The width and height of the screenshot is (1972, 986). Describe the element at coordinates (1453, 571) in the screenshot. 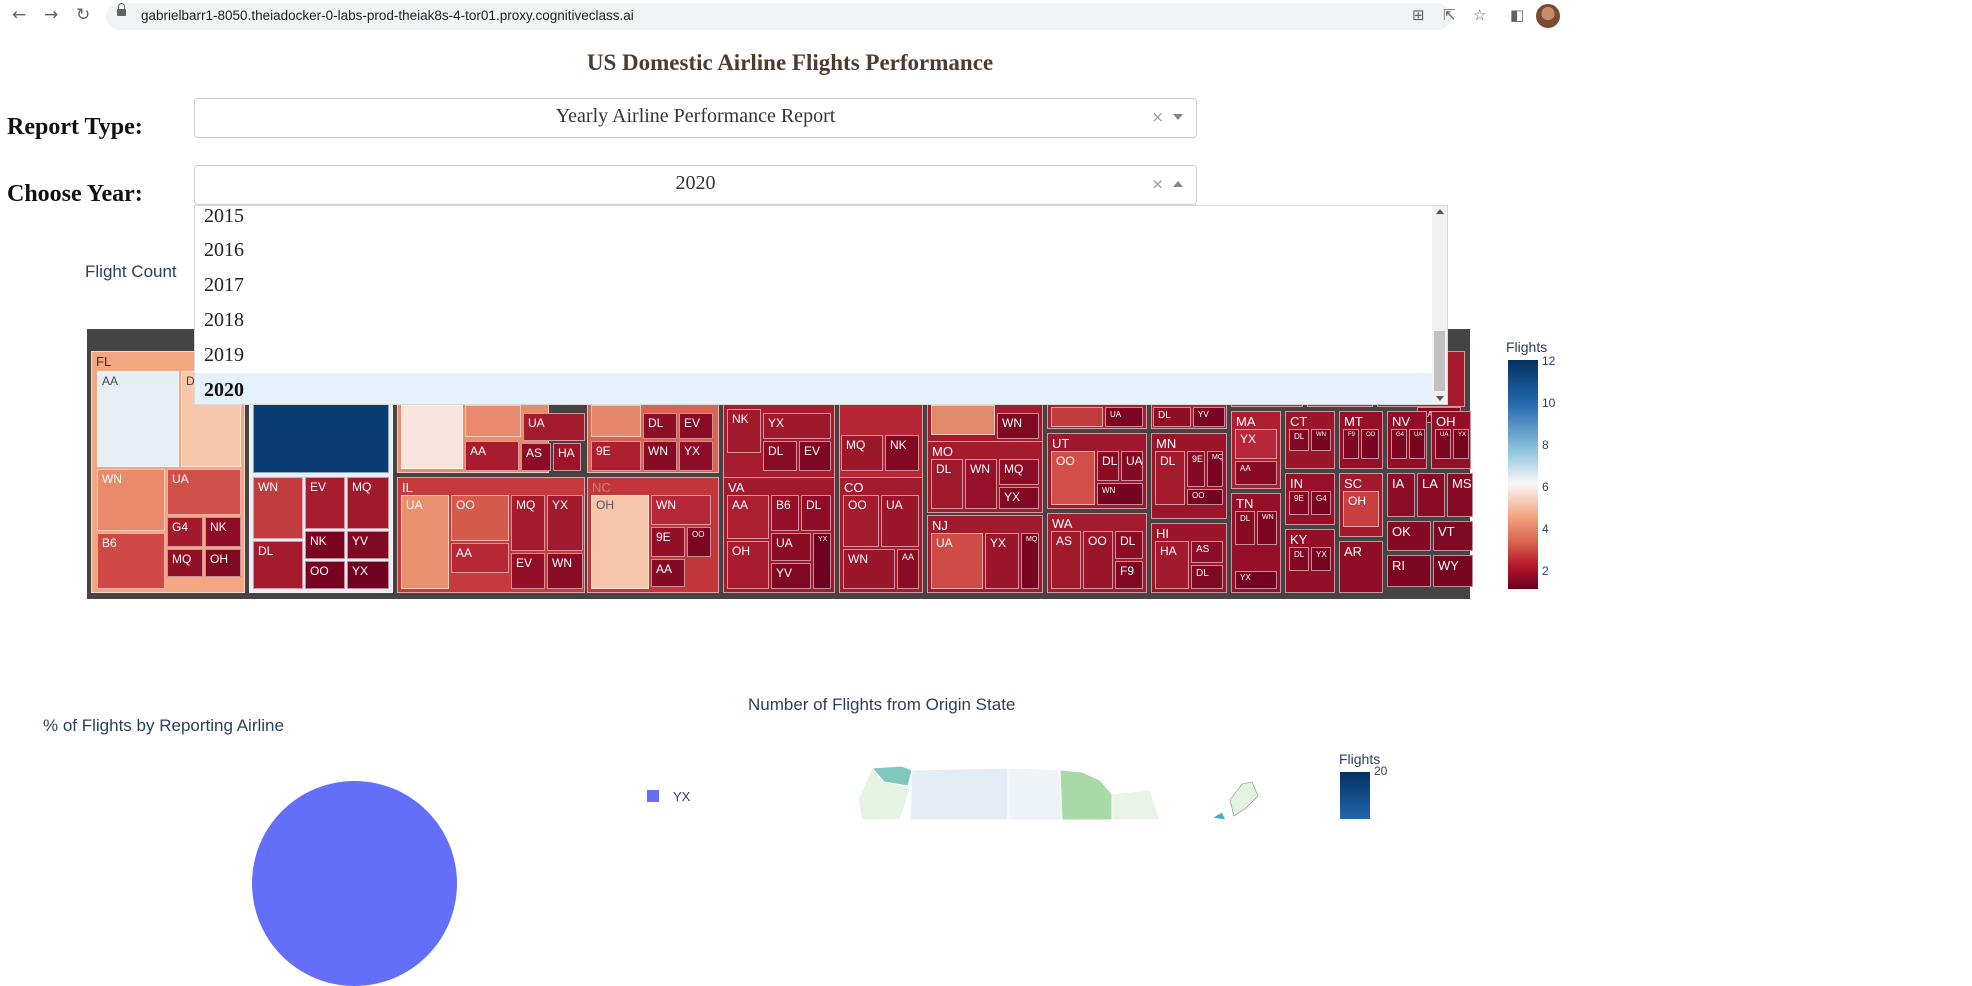

I see `treemap-tile-WY: WY` at that location.